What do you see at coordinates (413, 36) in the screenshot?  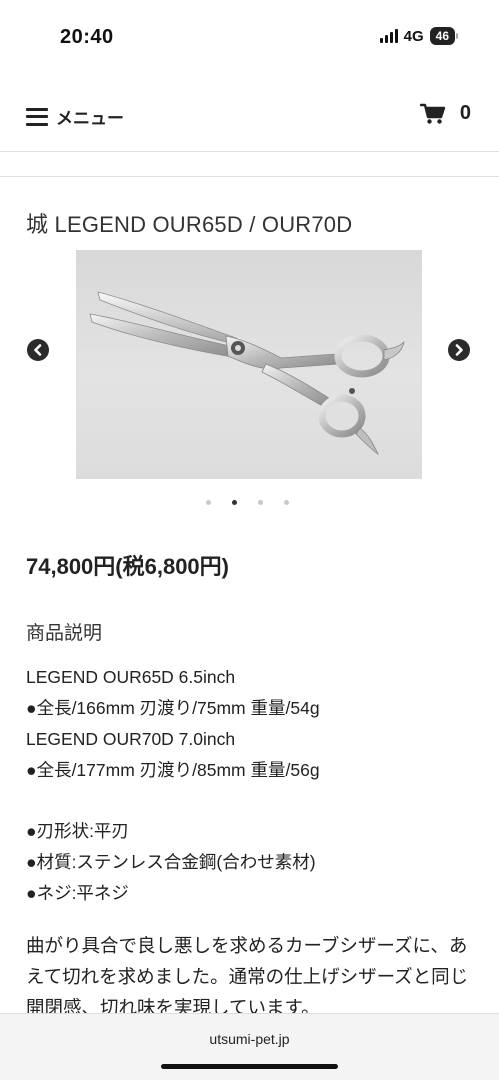 I see `network-type: 4G` at bounding box center [413, 36].